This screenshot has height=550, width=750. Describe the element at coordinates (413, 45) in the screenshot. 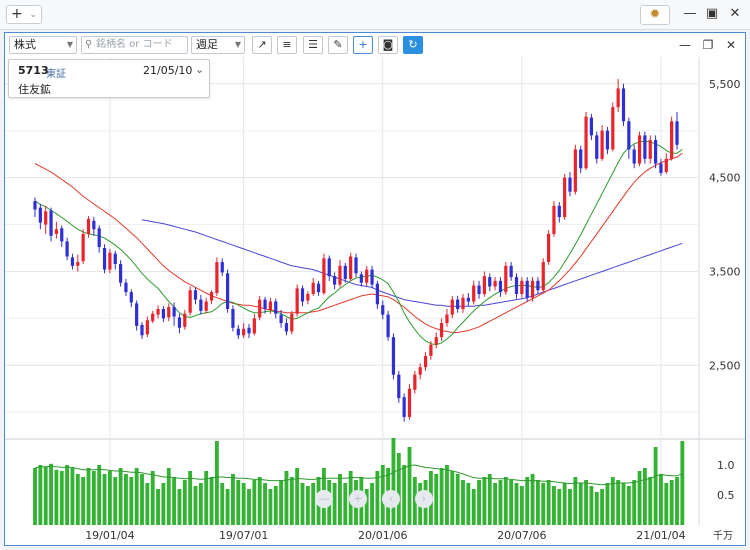

I see `refresh-icon: ↻` at that location.